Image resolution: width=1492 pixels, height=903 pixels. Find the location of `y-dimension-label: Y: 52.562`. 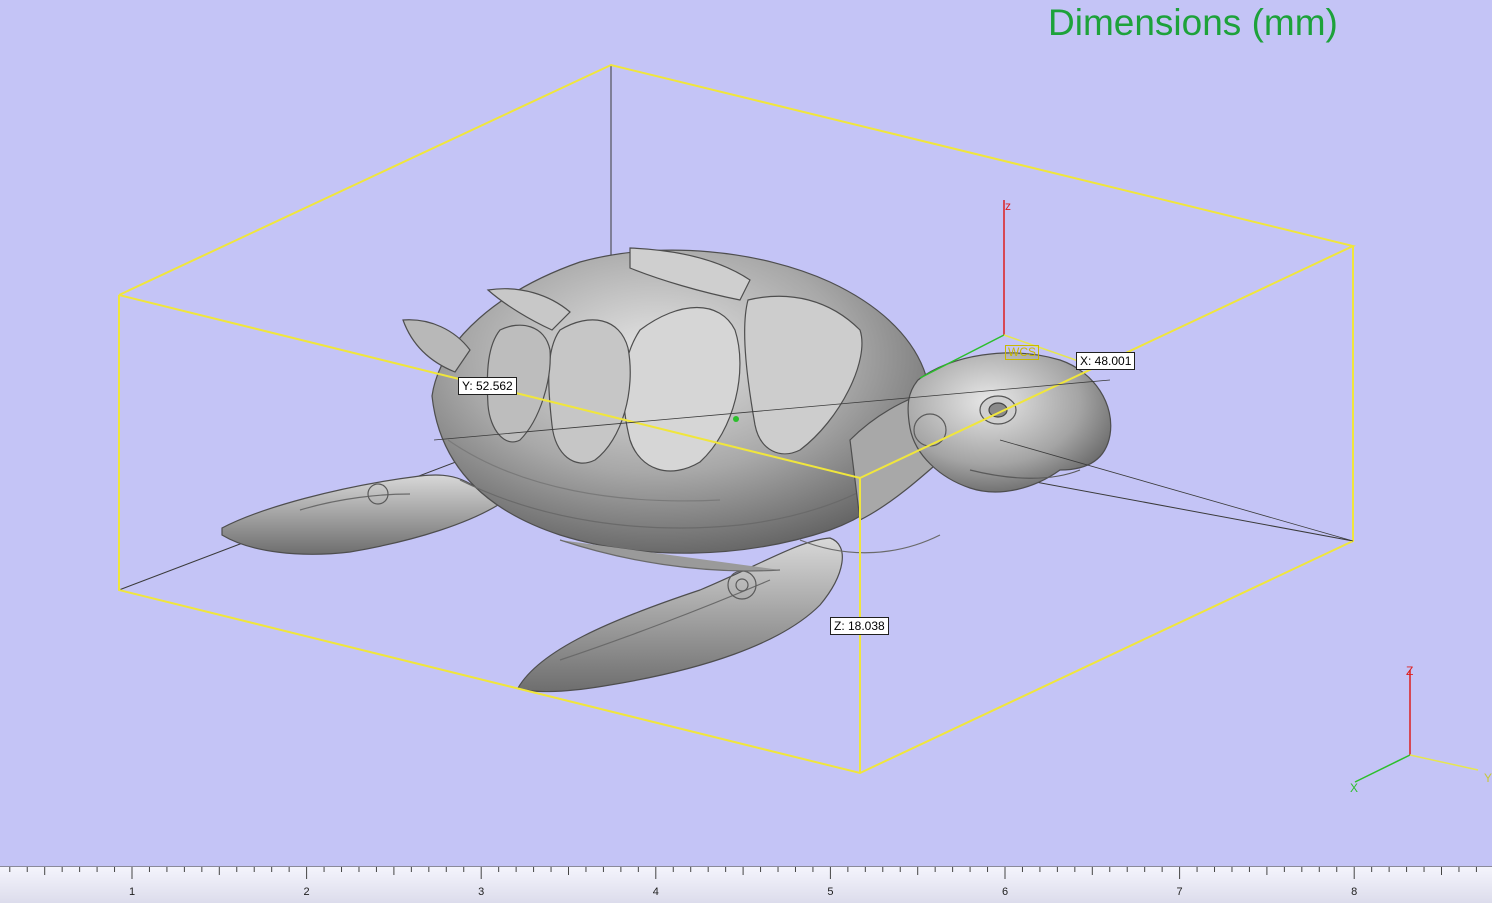

y-dimension-label: Y: 52.562 is located at coordinates (487, 386).